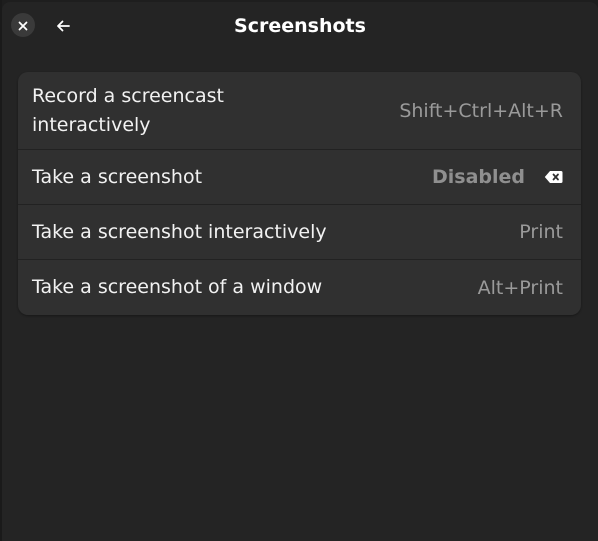 The width and height of the screenshot is (598, 541). Describe the element at coordinates (177, 287) in the screenshot. I see `shortcut-label: Take a screenshot of a window` at that location.